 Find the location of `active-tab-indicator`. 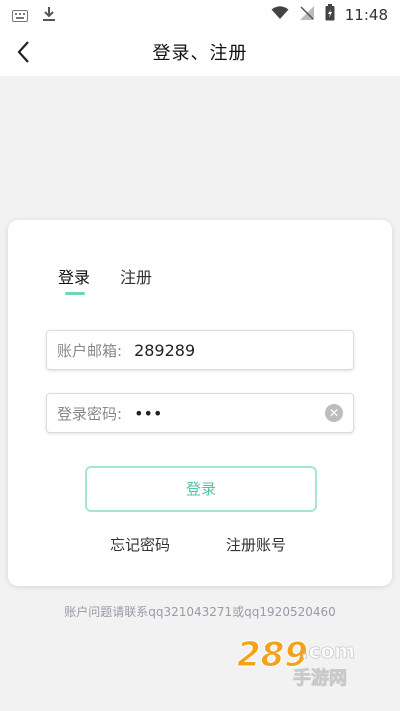

active-tab-indicator is located at coordinates (75, 293).